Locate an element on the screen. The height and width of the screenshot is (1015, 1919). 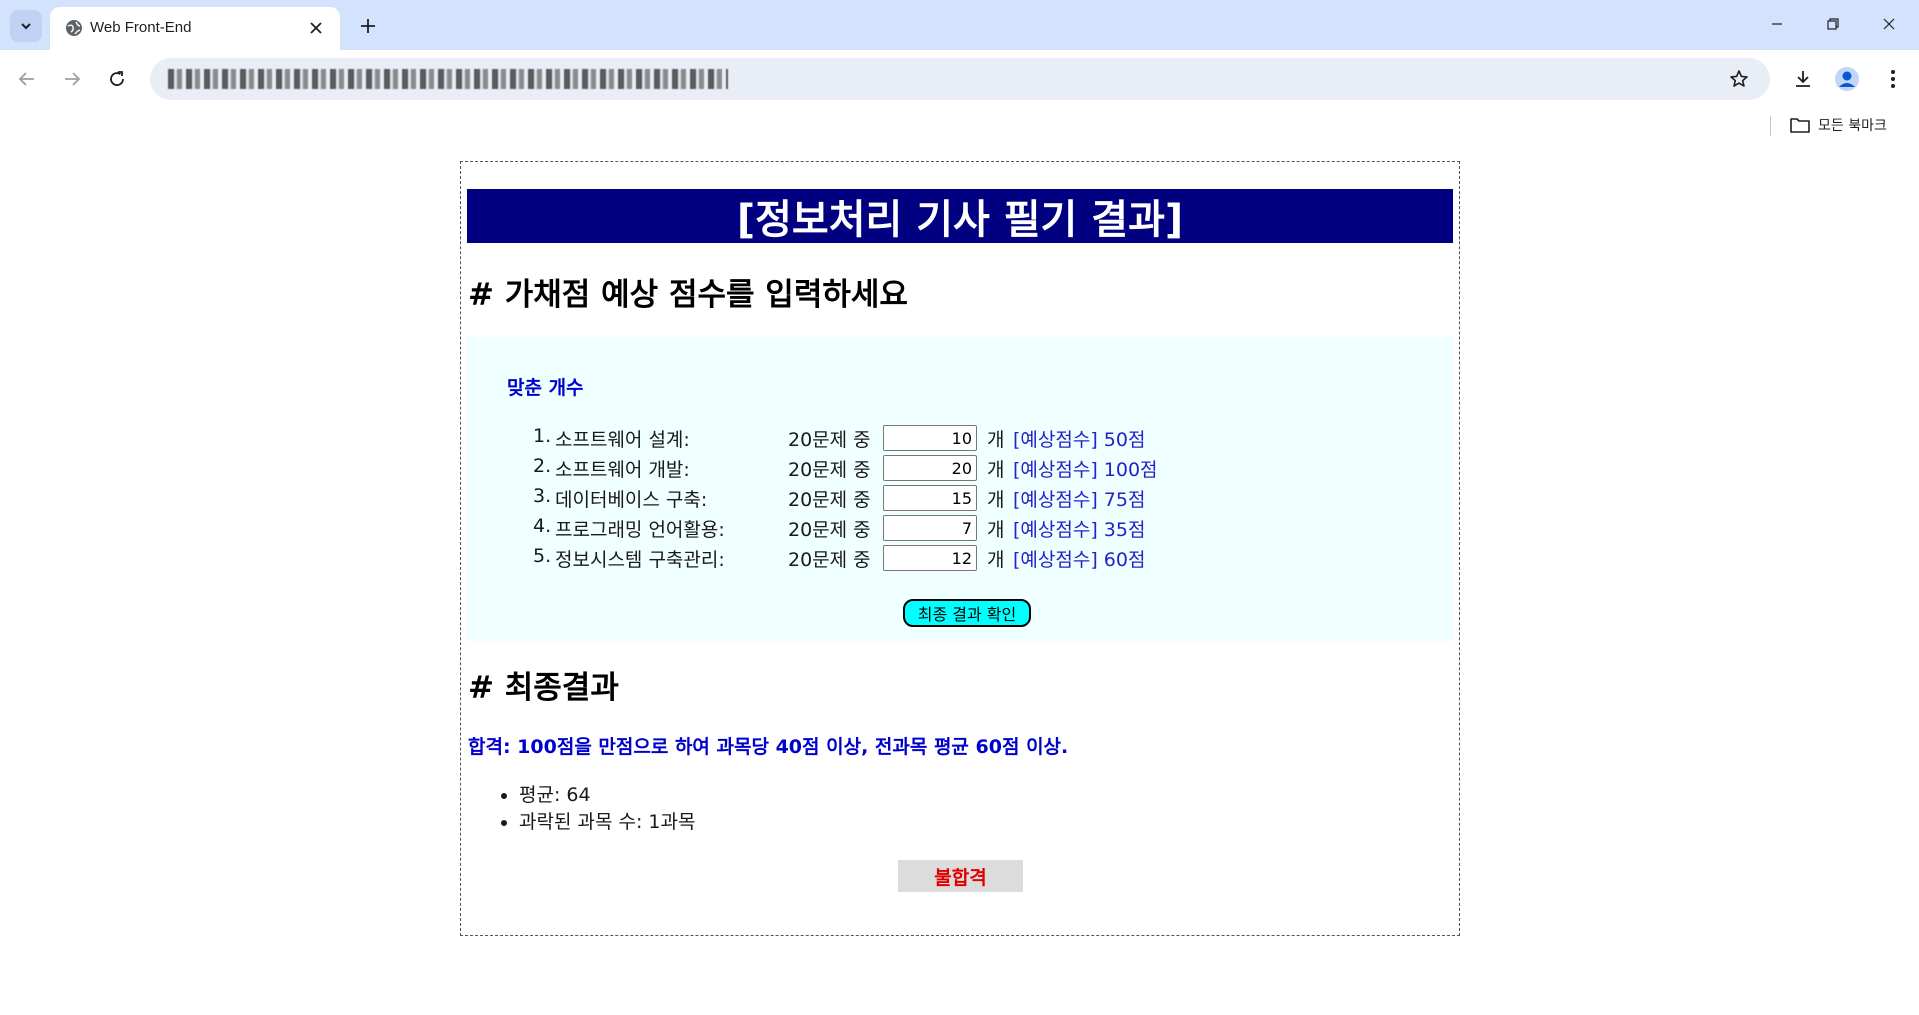
subject-row: 3. 데이터베이스 구축: 20문제 중 개 [예상점수] 75점 is located at coordinates (960, 498).